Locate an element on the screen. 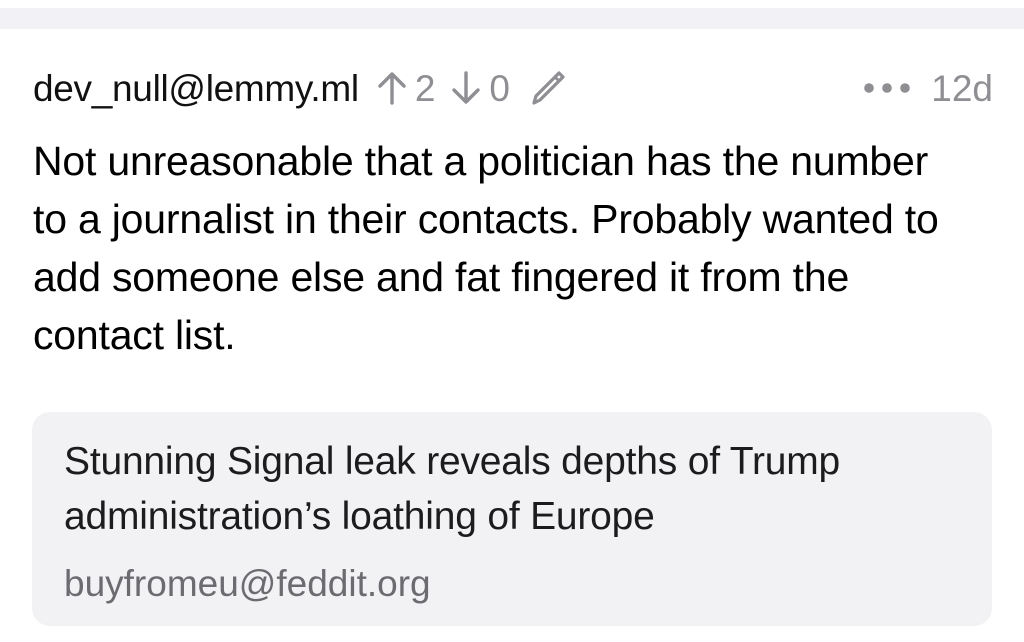  arrow-up-icon is located at coordinates (392, 88).